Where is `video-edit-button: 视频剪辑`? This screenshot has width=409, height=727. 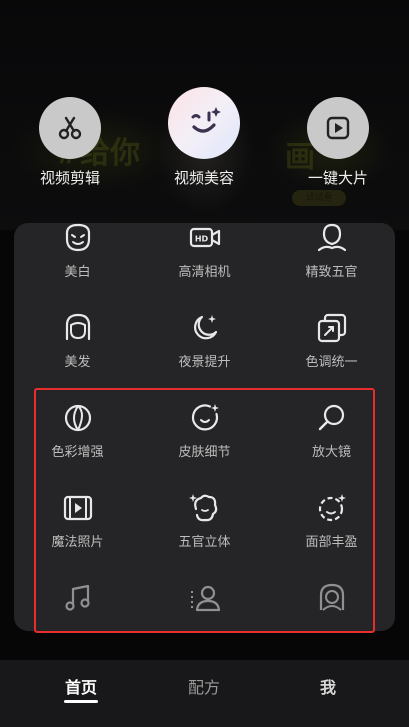 video-edit-button: 视频剪辑 is located at coordinates (70, 142).